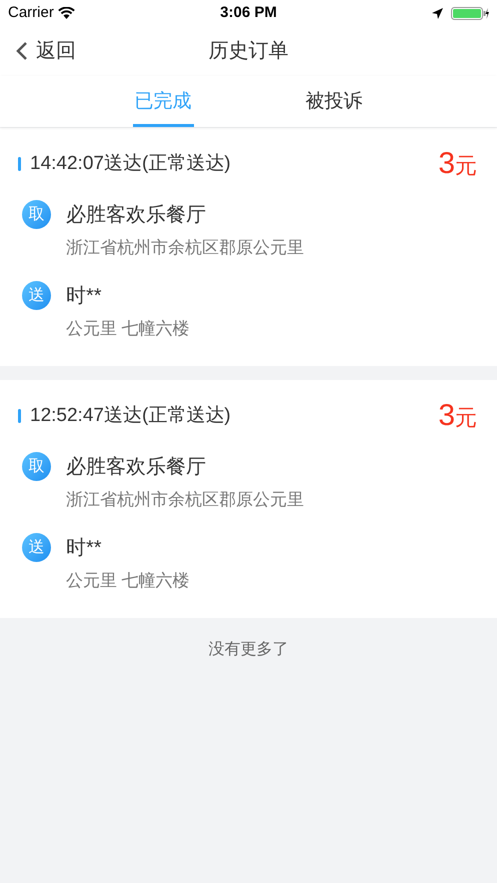 This screenshot has height=883, width=497. I want to click on delivery-time: 12:52:47送达(正常送达), so click(130, 416).